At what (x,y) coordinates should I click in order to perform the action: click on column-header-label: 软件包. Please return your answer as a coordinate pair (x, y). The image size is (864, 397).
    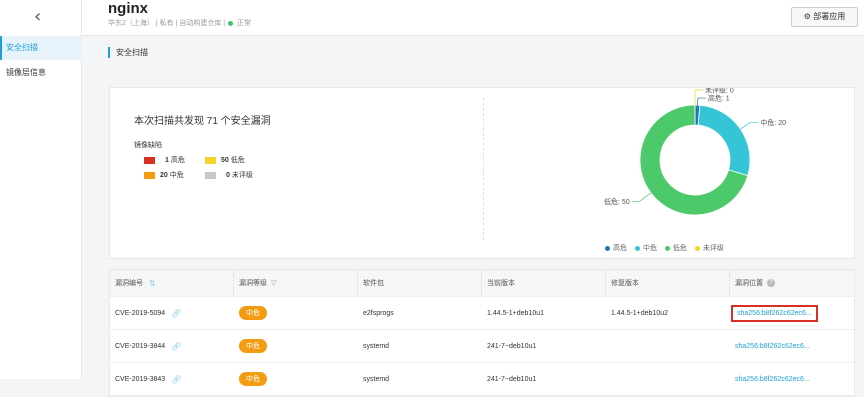
    Looking at the image, I should click on (373, 283).